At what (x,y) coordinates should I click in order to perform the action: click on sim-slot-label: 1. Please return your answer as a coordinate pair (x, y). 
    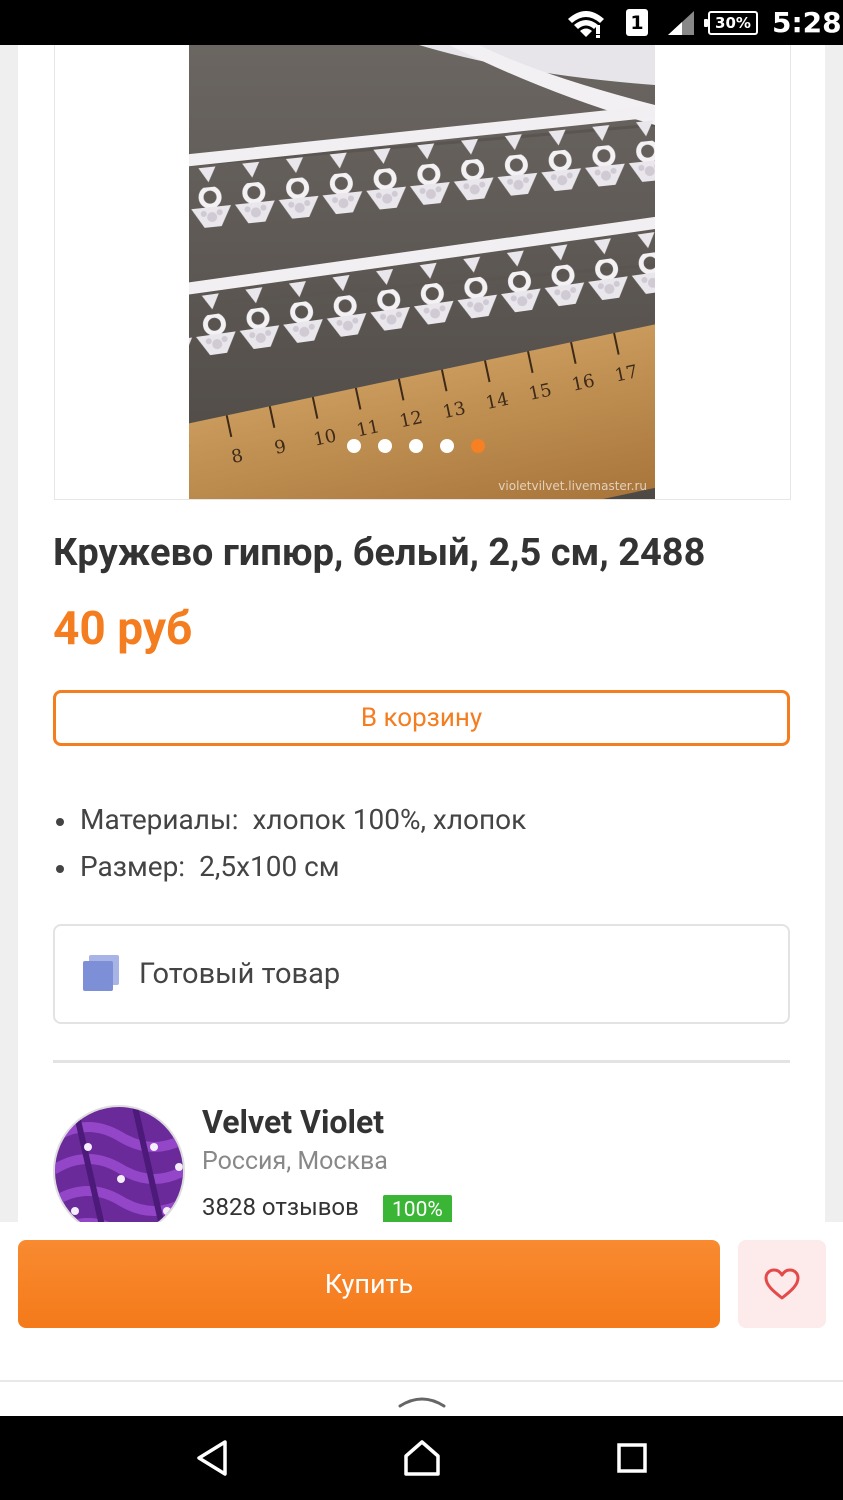
    Looking at the image, I should click on (637, 22).